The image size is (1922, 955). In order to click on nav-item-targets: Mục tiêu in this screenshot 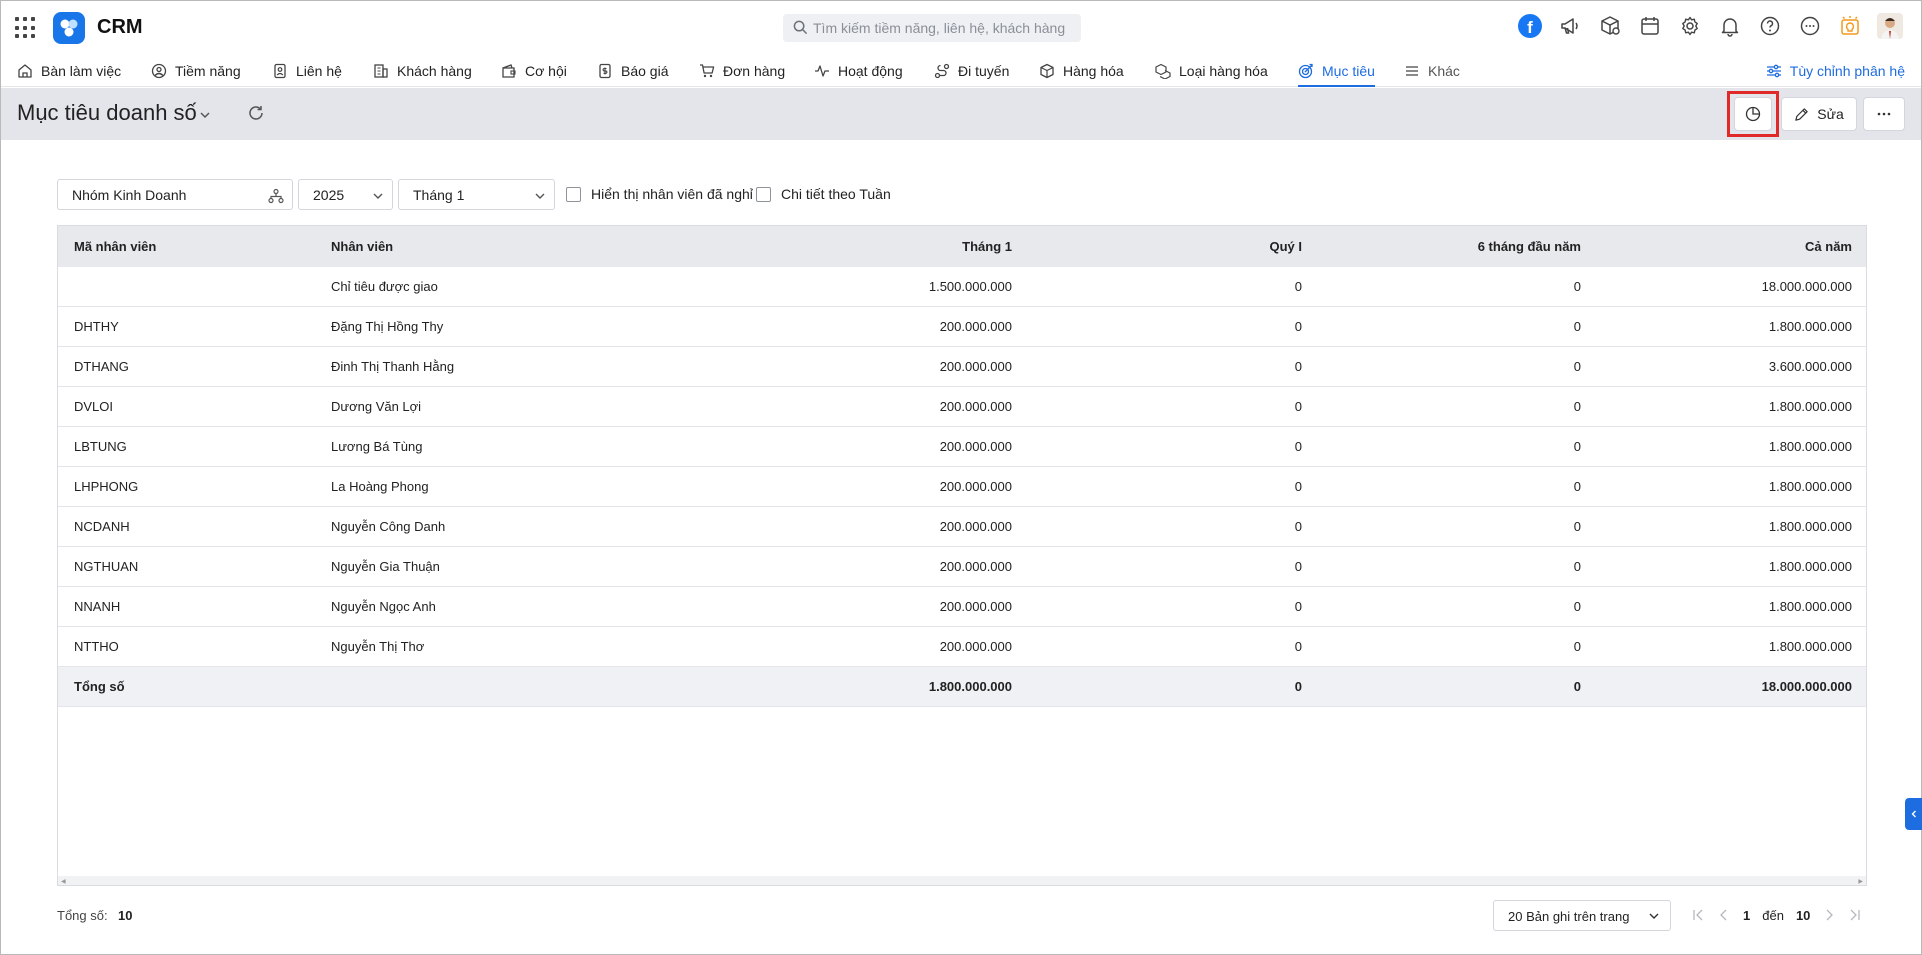, I will do `click(1336, 71)`.